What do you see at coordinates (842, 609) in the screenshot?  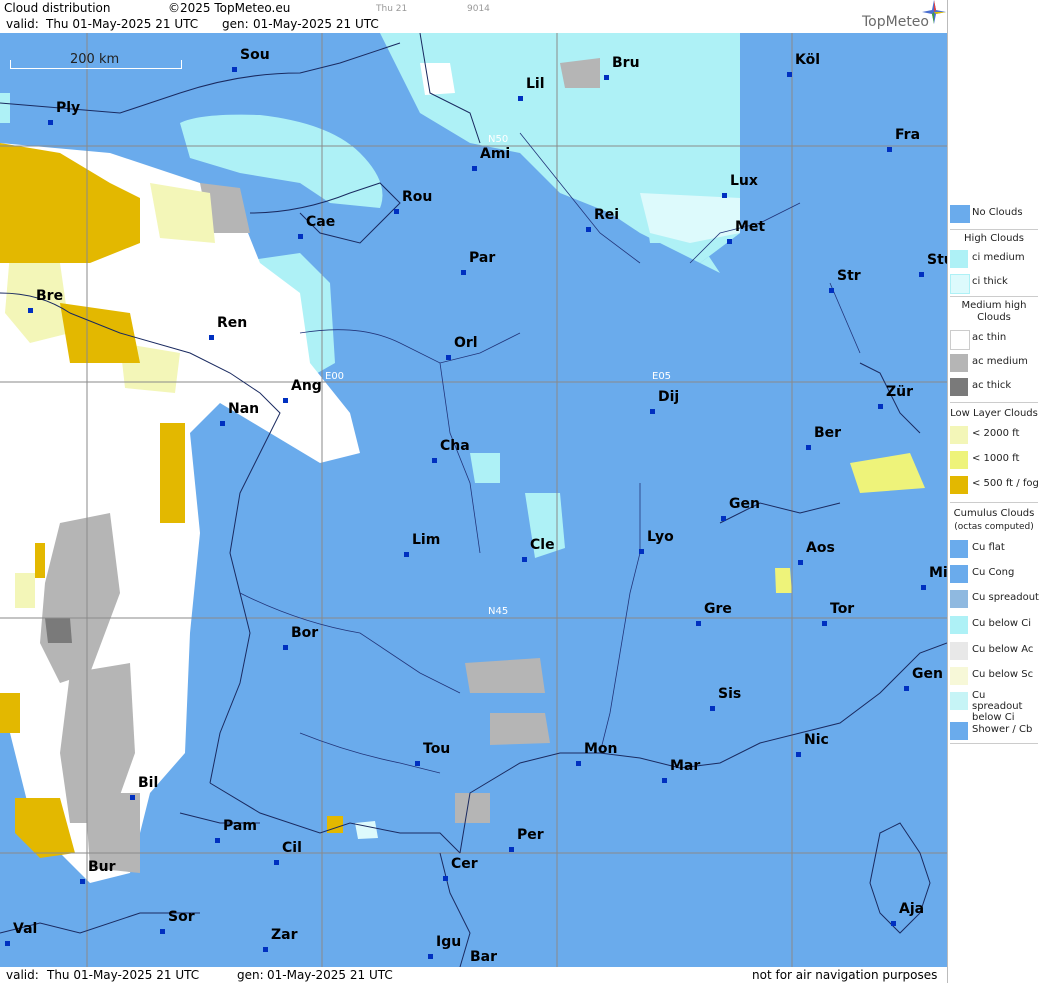 I see `city-name: Tor` at bounding box center [842, 609].